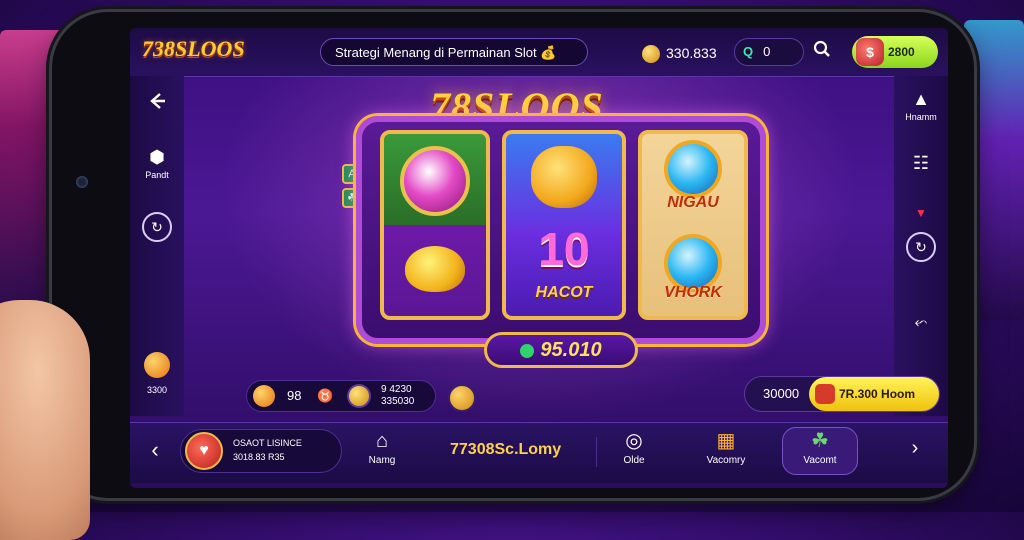 The image size is (1024, 540). I want to click on nav-next-button: ›, so click(915, 448).